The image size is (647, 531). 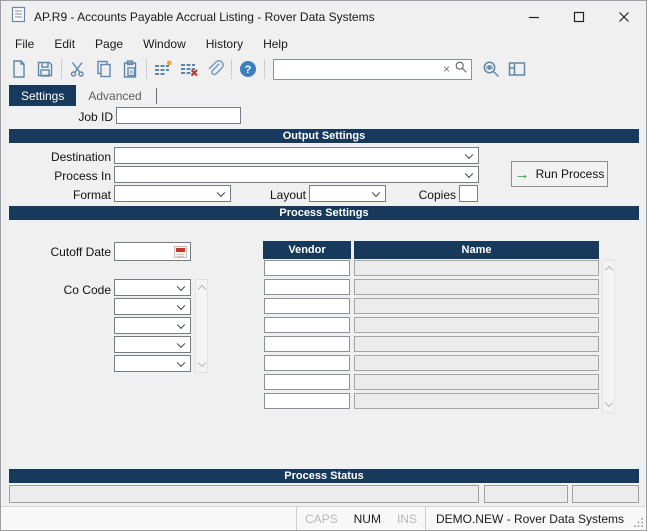 I want to click on layout-button, so click(x=517, y=69).